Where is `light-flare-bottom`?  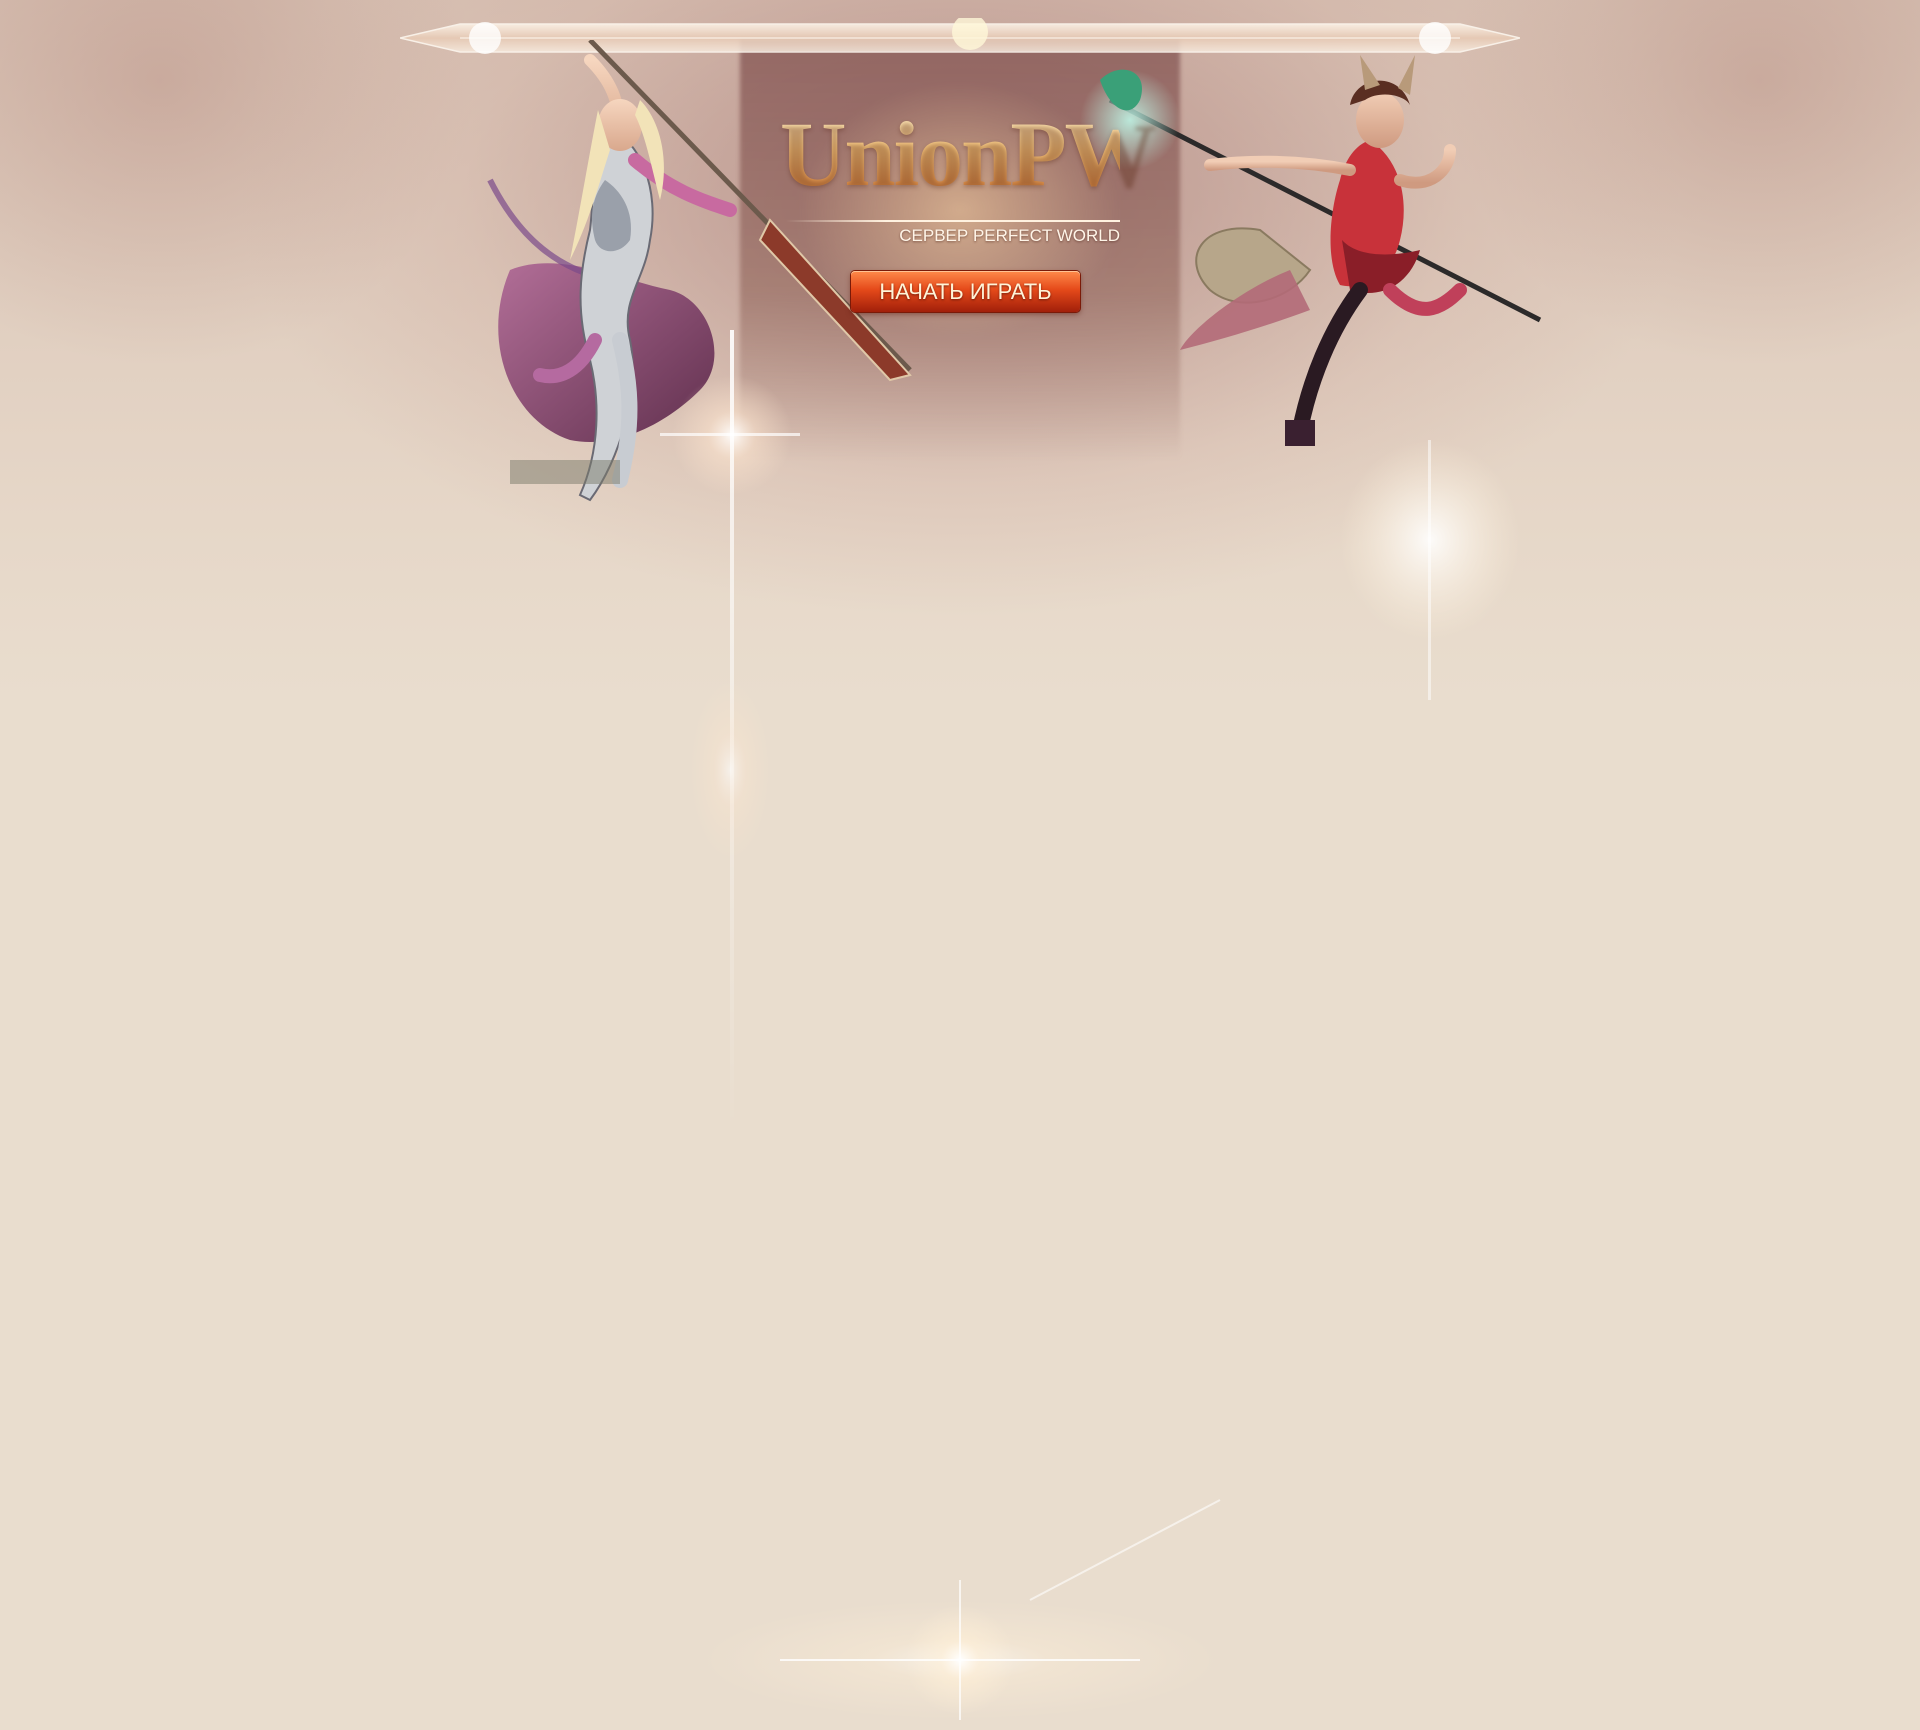
light-flare-bottom is located at coordinates (960, 1600).